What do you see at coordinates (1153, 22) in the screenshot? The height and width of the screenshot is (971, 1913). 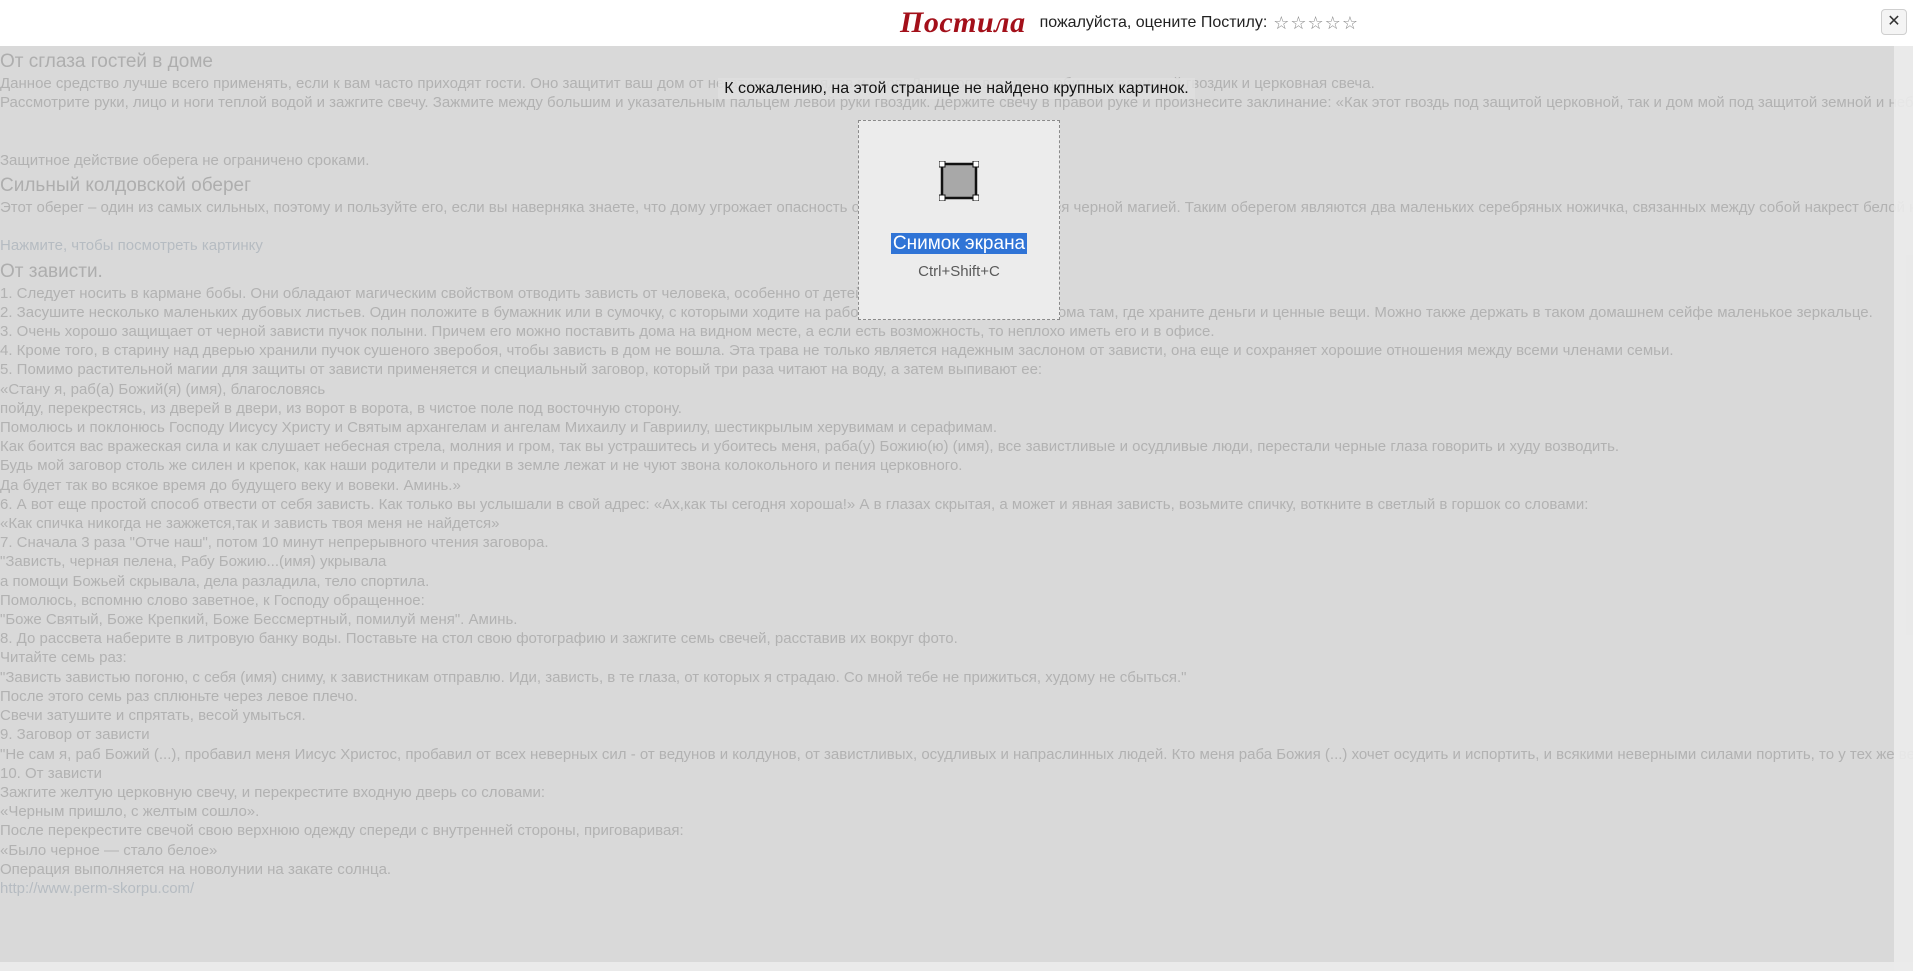 I see `rating-prompt-text: пожалуйста, оцените Постилу:` at bounding box center [1153, 22].